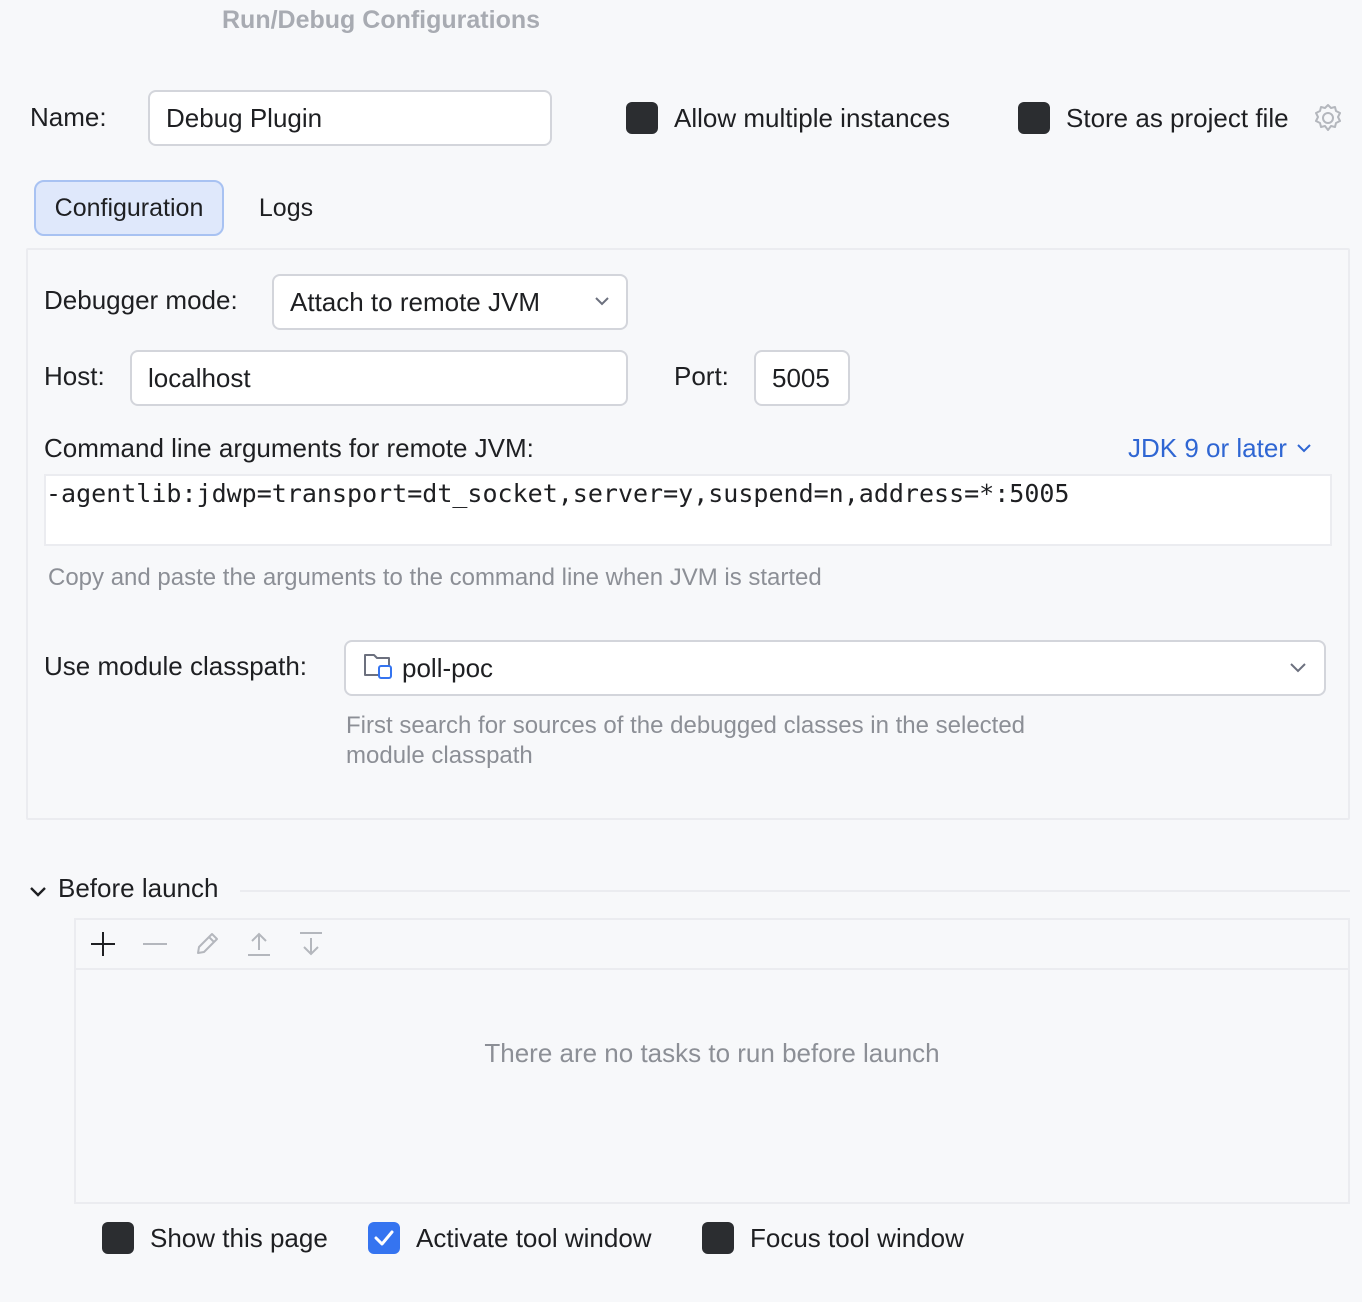  Describe the element at coordinates (381, 20) in the screenshot. I see `window-title: Run/Debug Configurations` at that location.